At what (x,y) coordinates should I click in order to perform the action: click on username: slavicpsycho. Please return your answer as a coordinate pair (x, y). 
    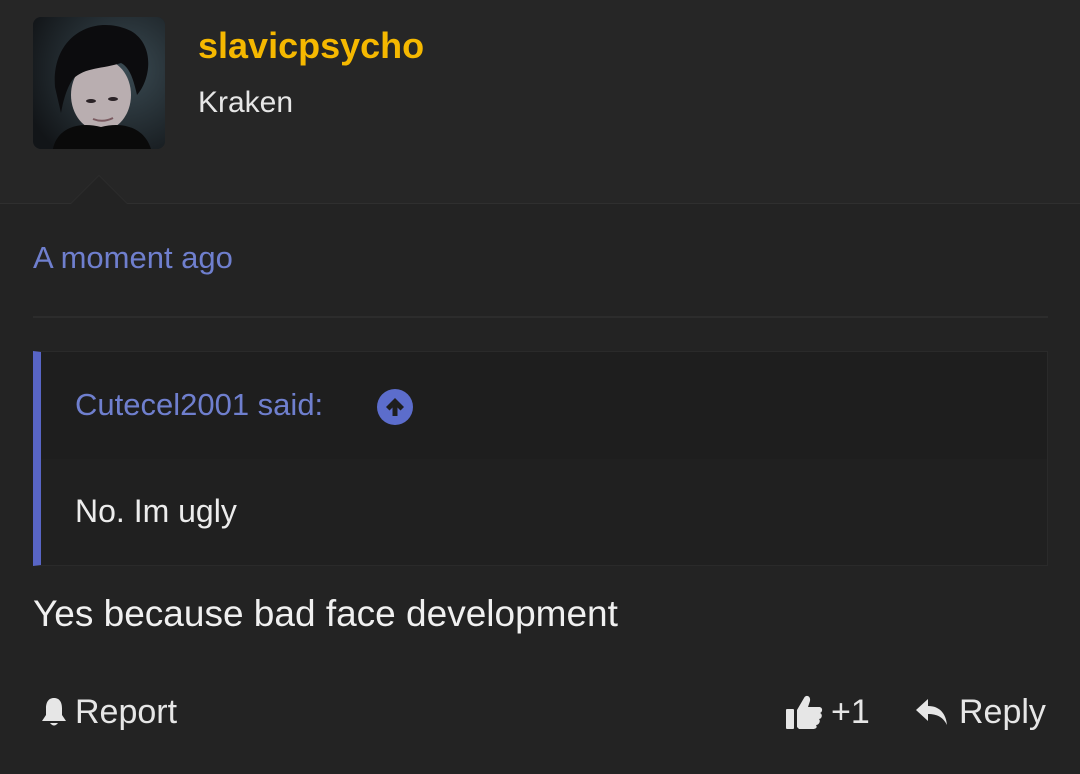
    Looking at the image, I should click on (311, 46).